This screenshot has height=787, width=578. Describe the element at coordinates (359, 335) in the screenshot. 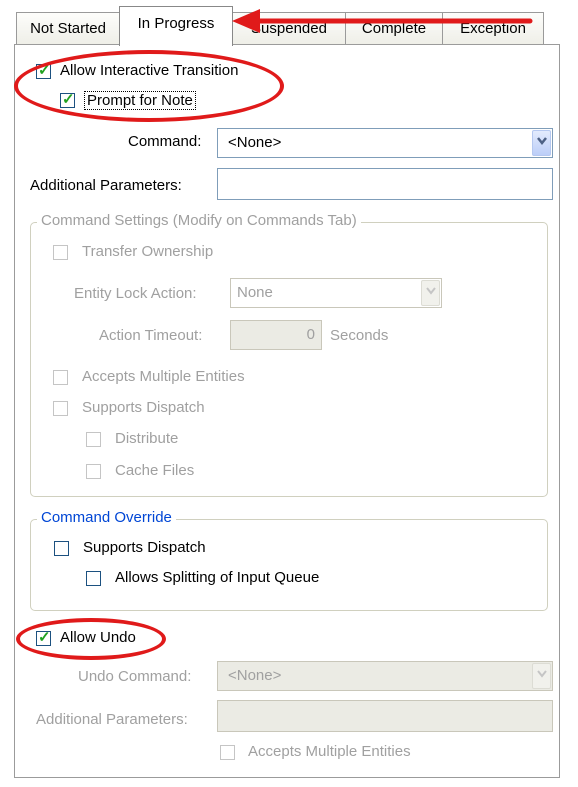

I see `action-timeout-unit: Seconds` at that location.